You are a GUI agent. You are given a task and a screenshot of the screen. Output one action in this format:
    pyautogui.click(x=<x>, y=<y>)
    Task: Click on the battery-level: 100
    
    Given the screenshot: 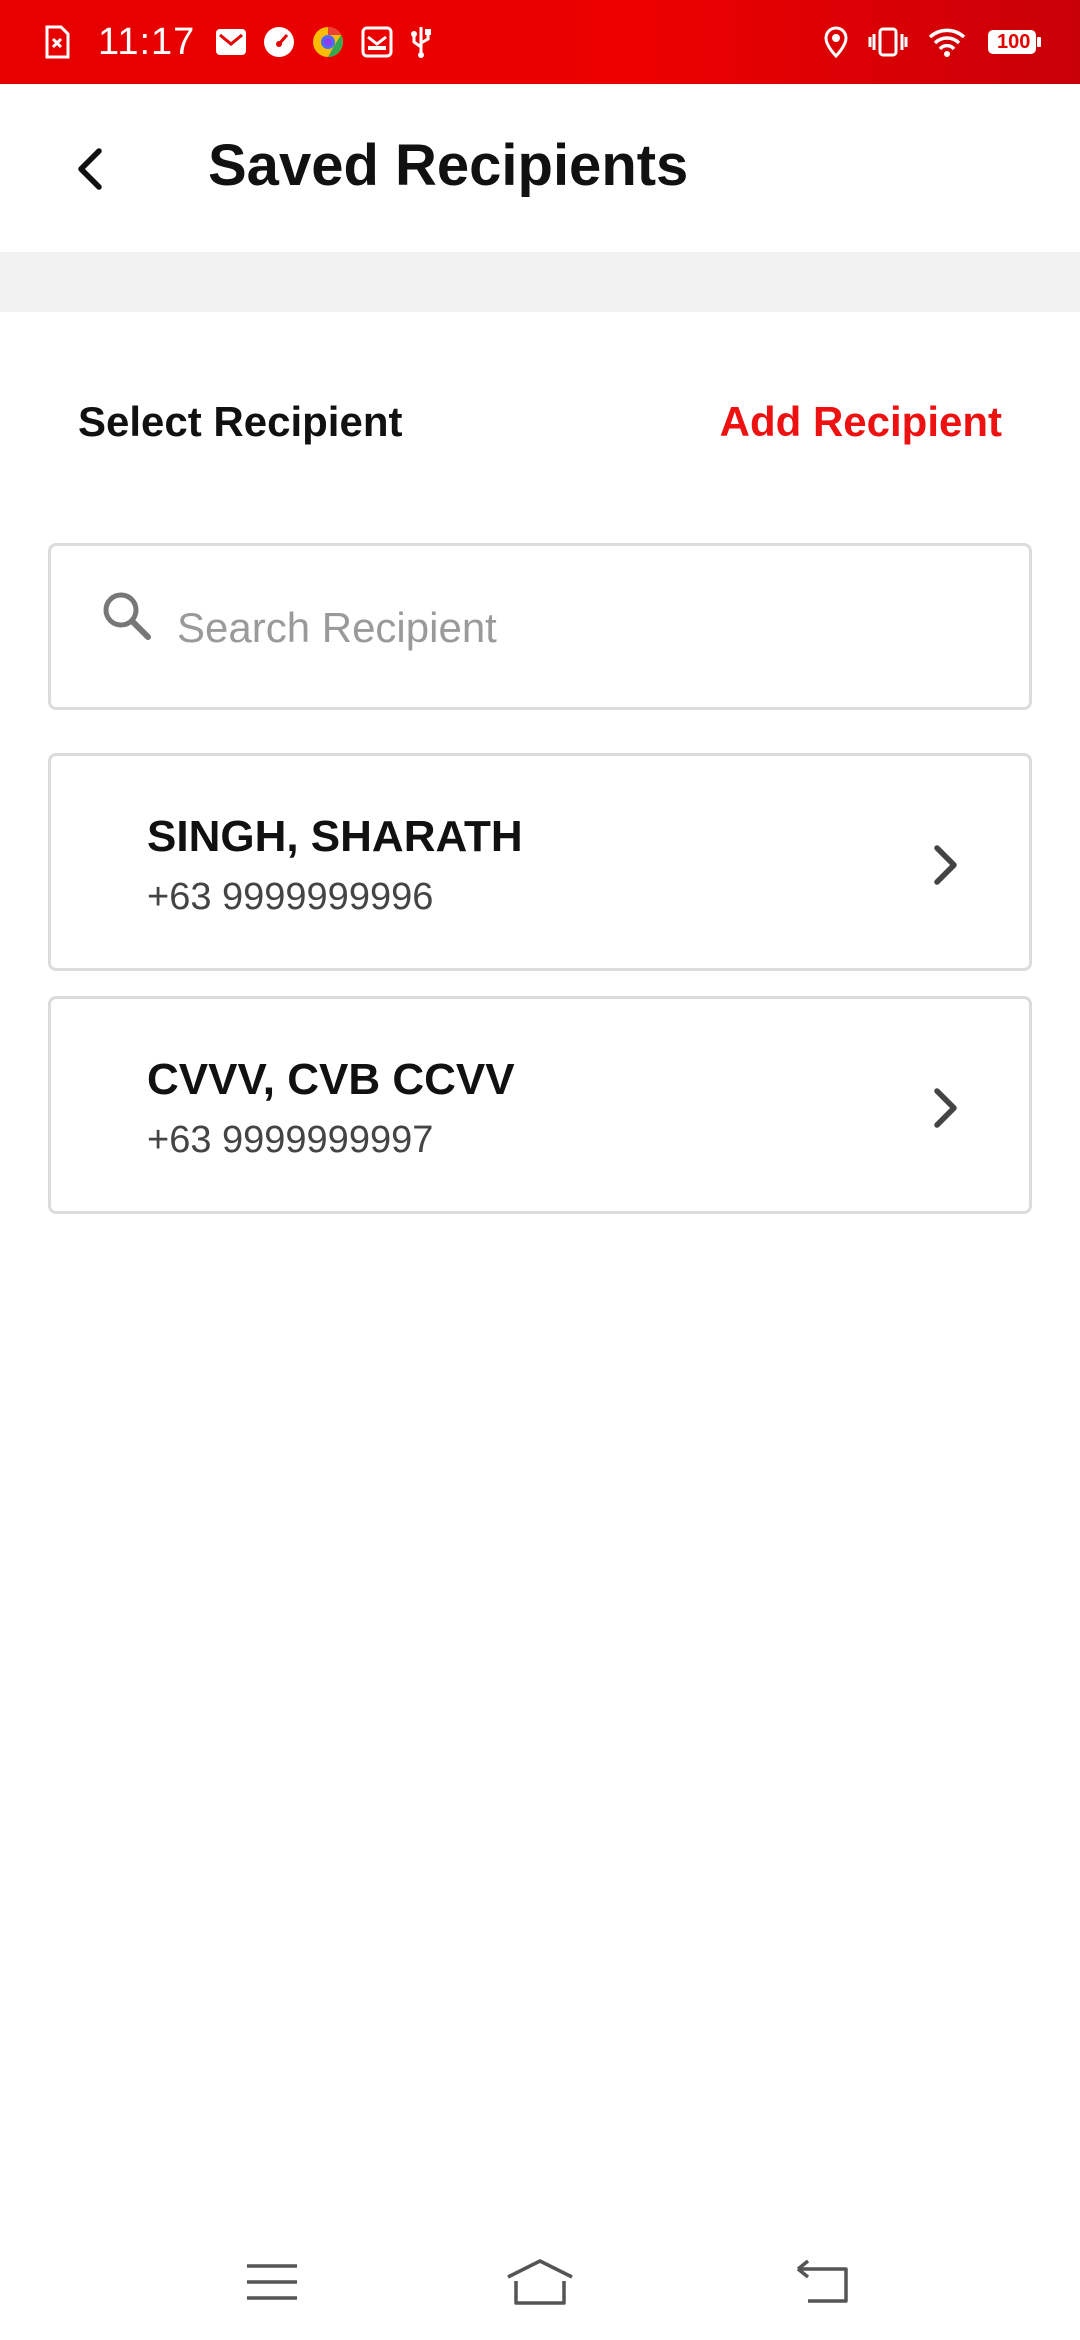 What is the action you would take?
    pyautogui.click(x=1014, y=42)
    